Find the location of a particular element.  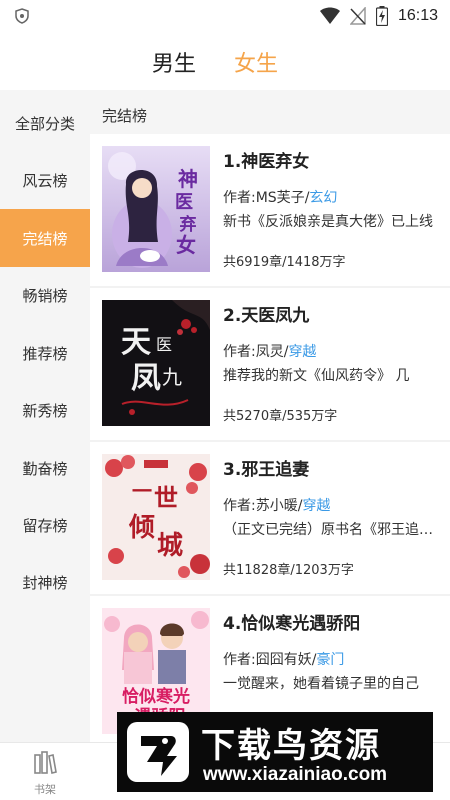

tab-male: 男生 is located at coordinates (174, 62).